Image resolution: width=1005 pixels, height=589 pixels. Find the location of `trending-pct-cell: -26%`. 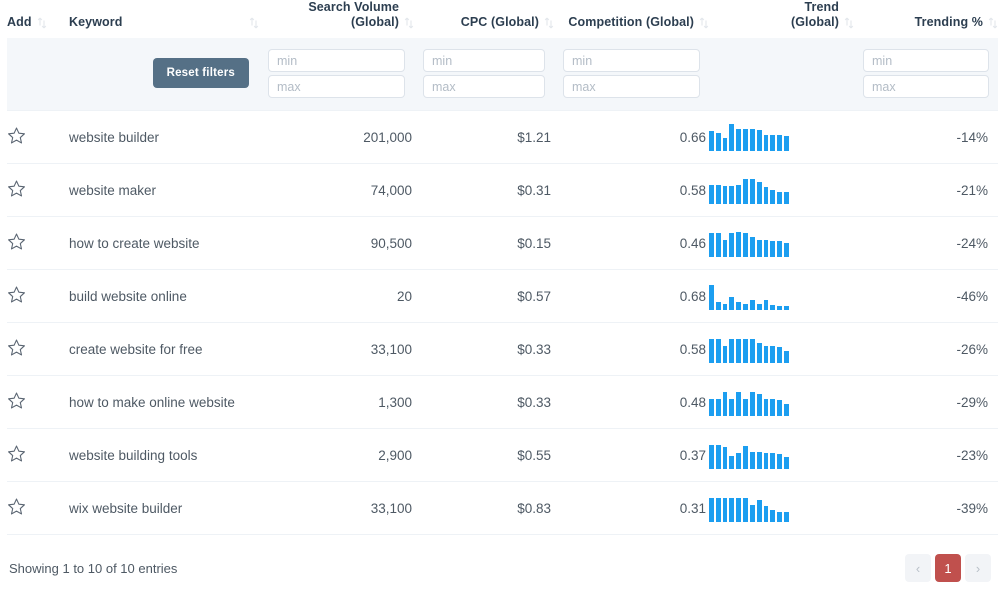

trending-pct-cell: -26% is located at coordinates (972, 349).